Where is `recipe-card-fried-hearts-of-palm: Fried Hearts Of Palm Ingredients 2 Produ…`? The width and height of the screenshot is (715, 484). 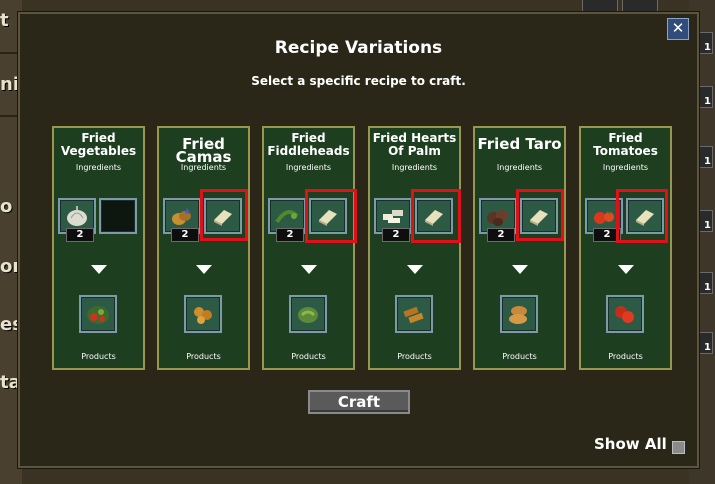 recipe-card-fried-hearts-of-palm: Fried Hearts Of Palm Ingredients 2 Produ… is located at coordinates (414, 248).